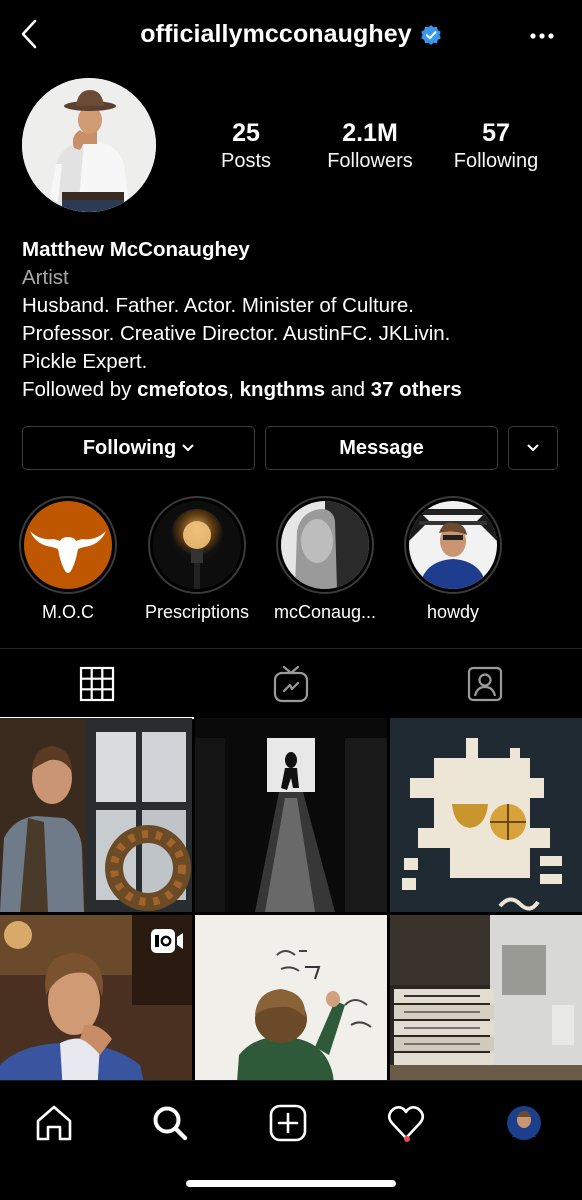  What do you see at coordinates (85, 361) in the screenshot?
I see `bio-line-3: Pickle Expert.` at bounding box center [85, 361].